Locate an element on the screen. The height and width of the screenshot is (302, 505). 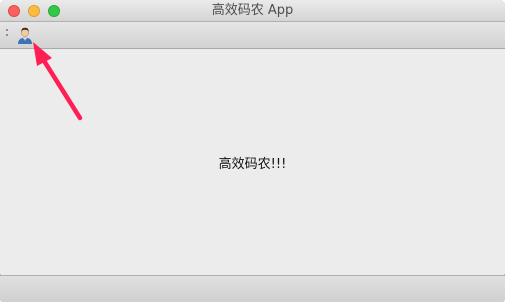
center-message: 高效码农!!! is located at coordinates (252, 164).